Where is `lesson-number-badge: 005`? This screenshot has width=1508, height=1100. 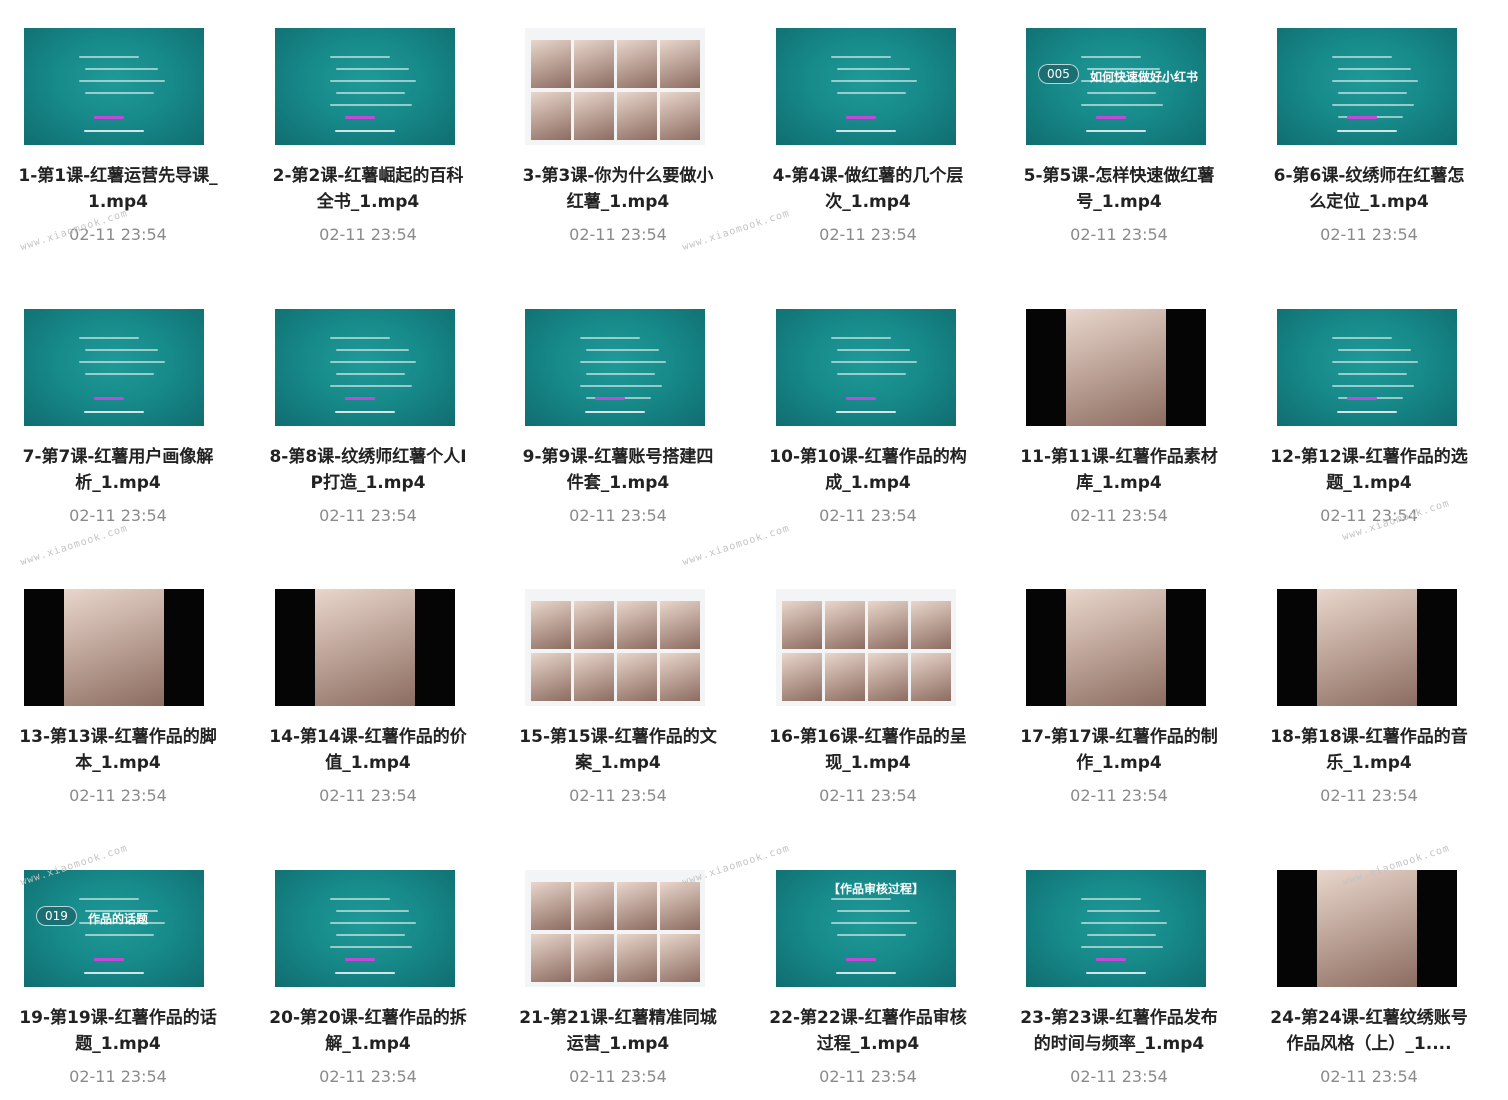
lesson-number-badge: 005 is located at coordinates (1058, 74).